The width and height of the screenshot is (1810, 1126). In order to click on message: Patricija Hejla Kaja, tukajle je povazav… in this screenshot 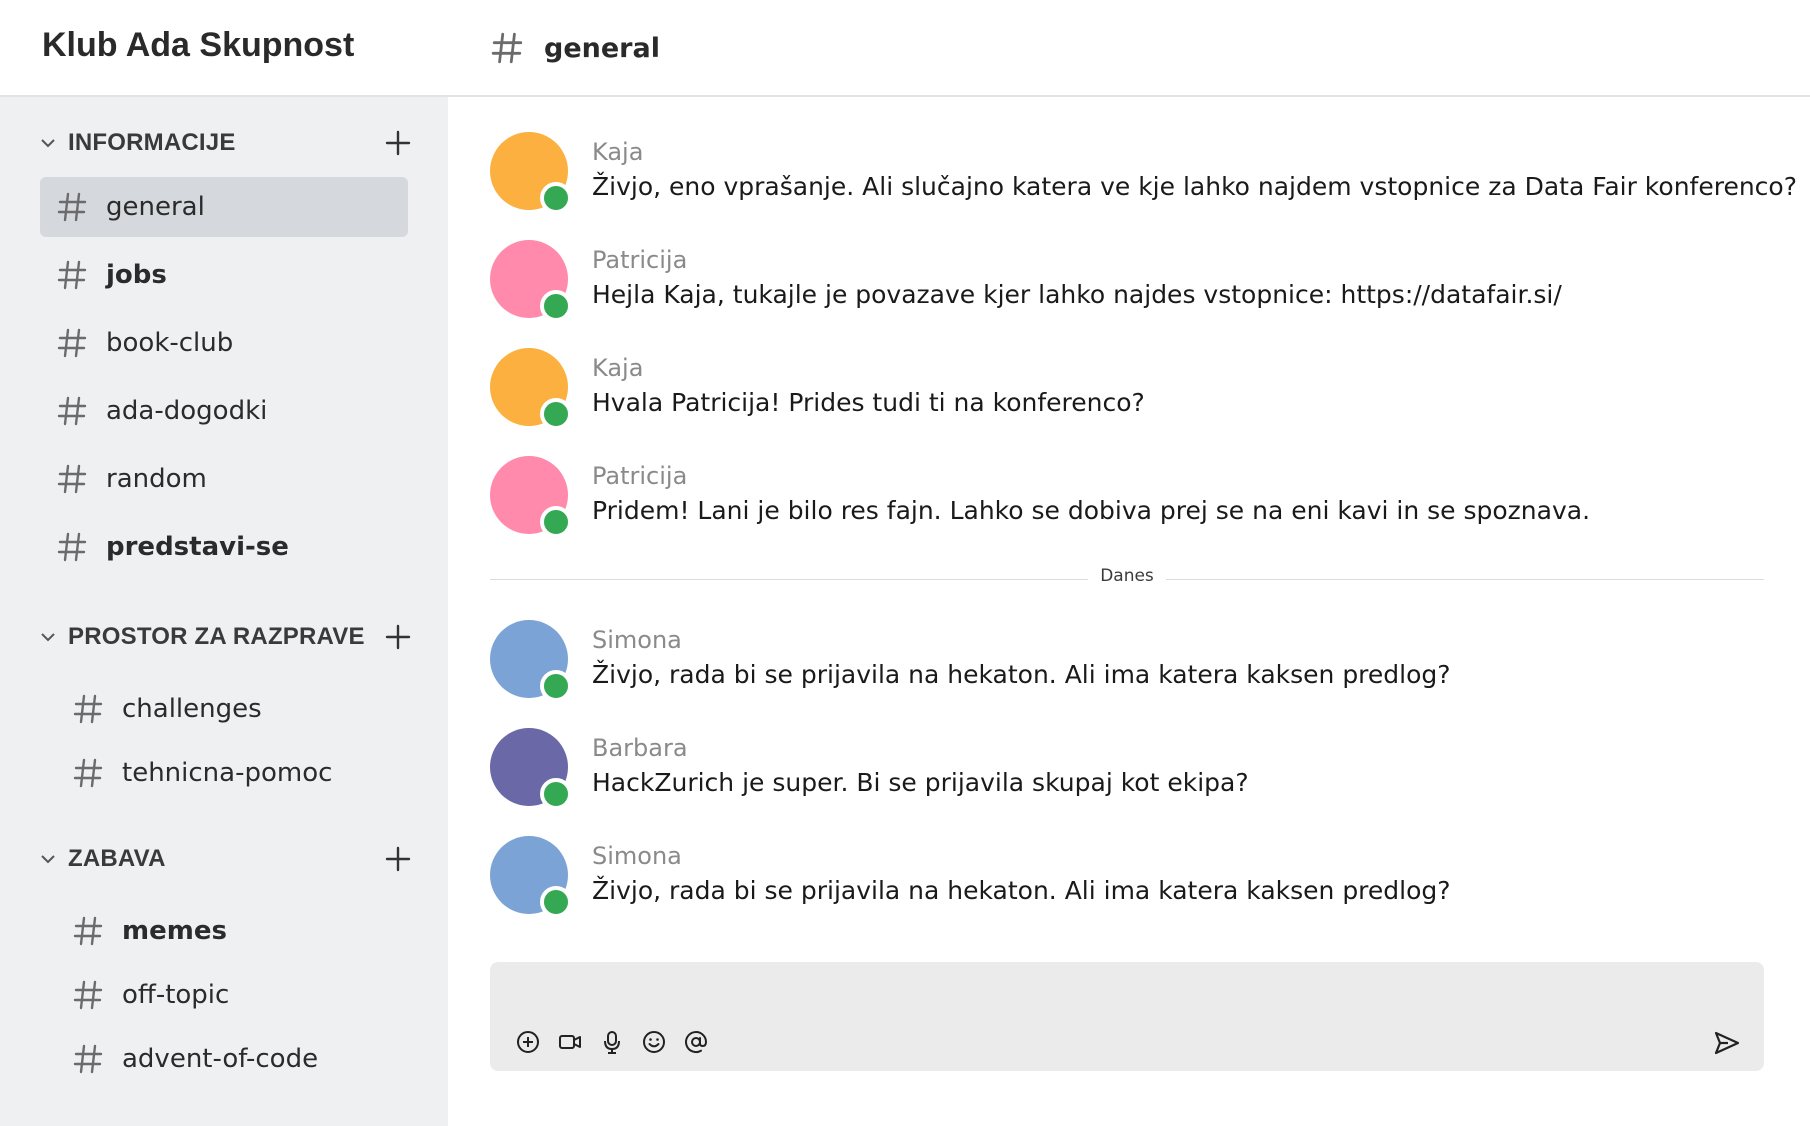, I will do `click(1130, 285)`.